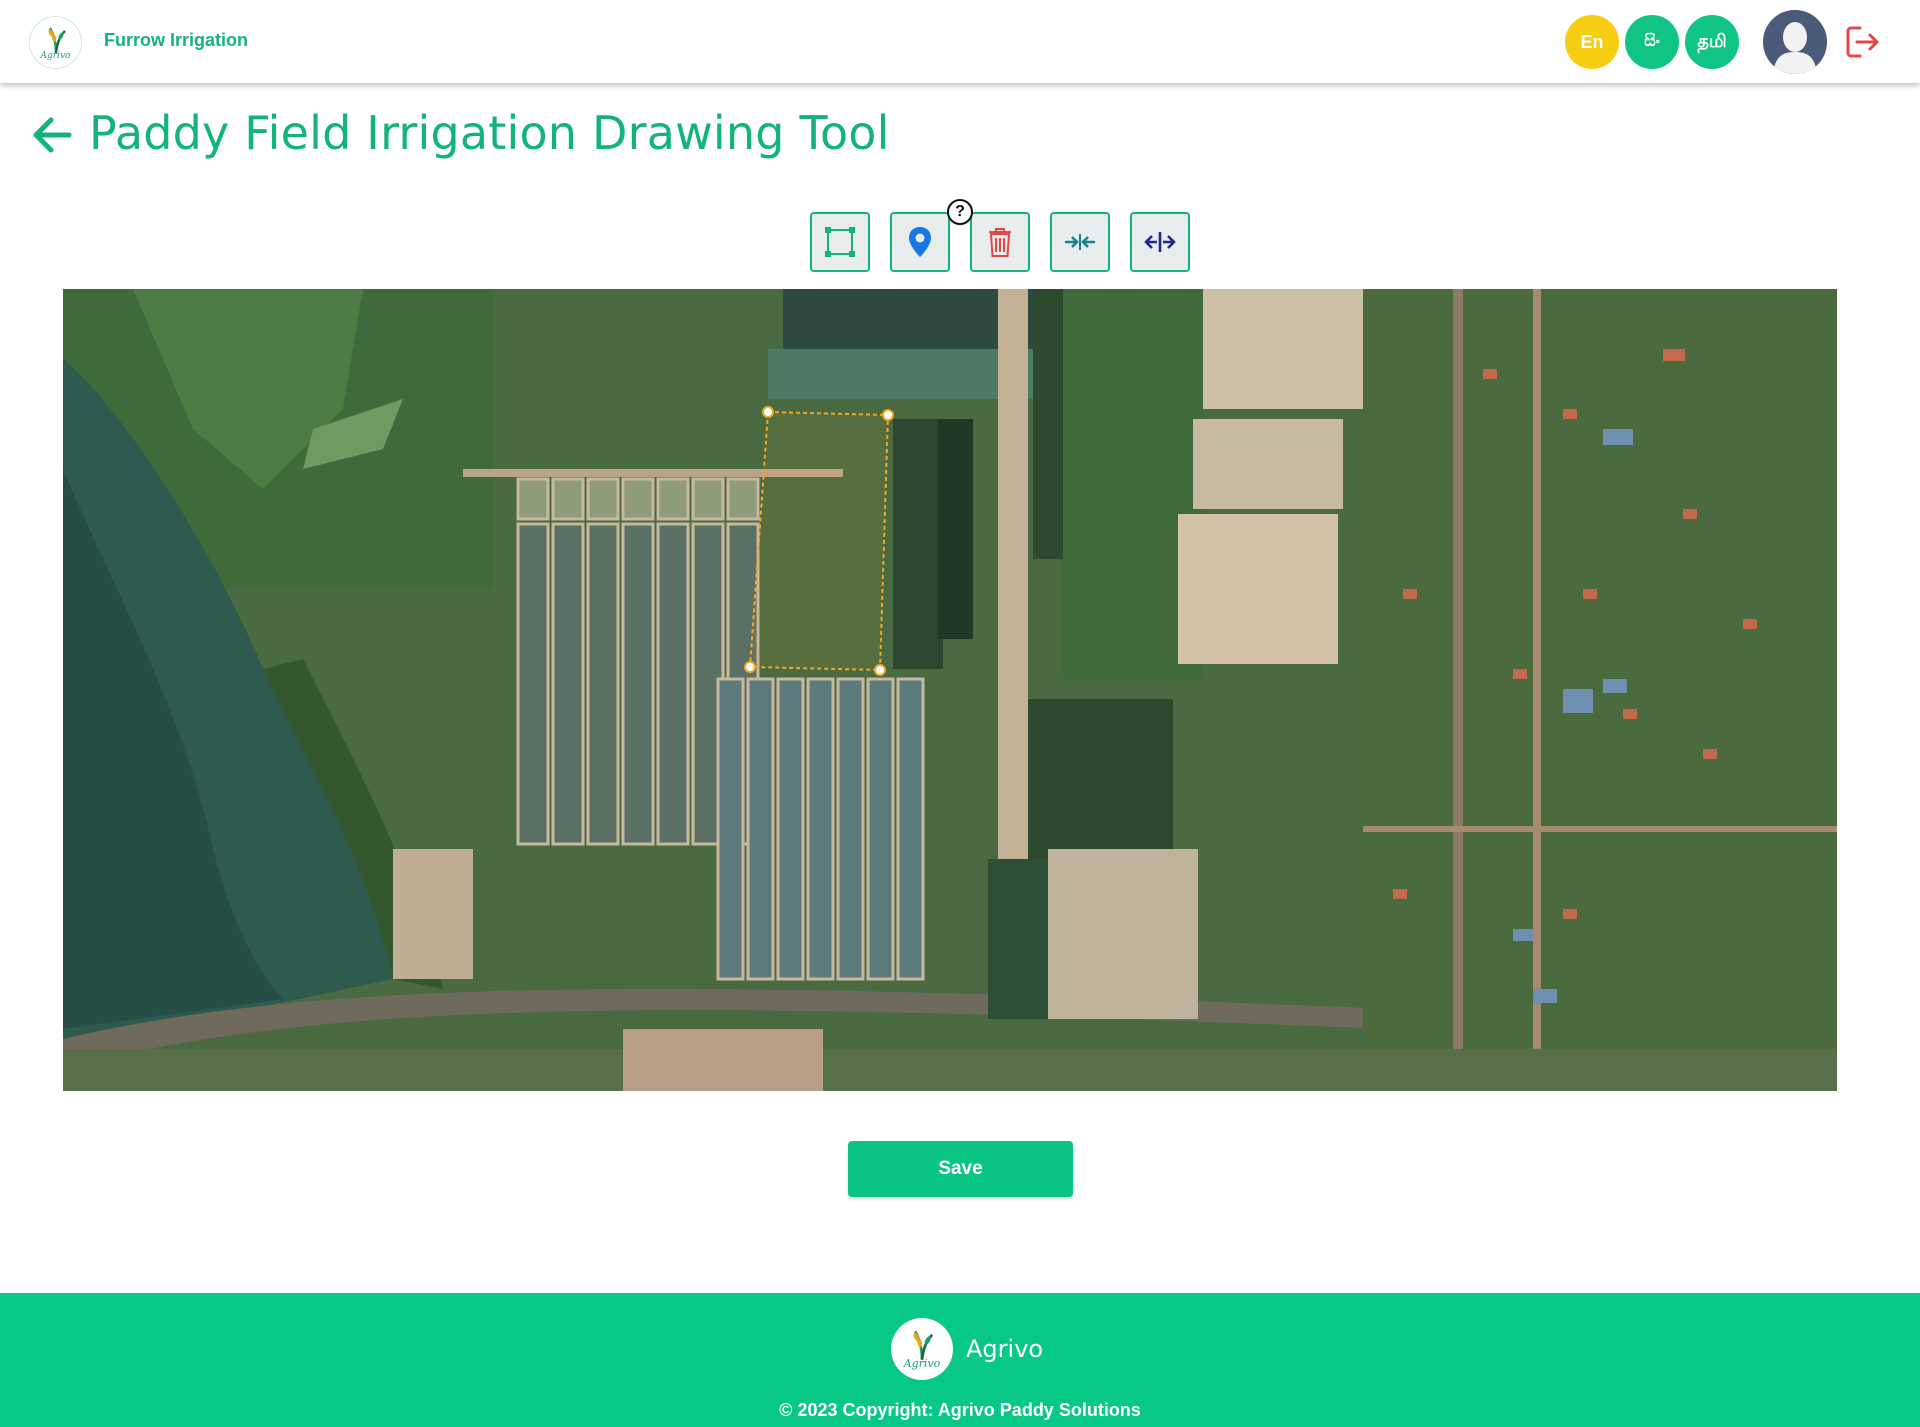 The image size is (1920, 1427). I want to click on delete-tool-button, so click(1000, 242).